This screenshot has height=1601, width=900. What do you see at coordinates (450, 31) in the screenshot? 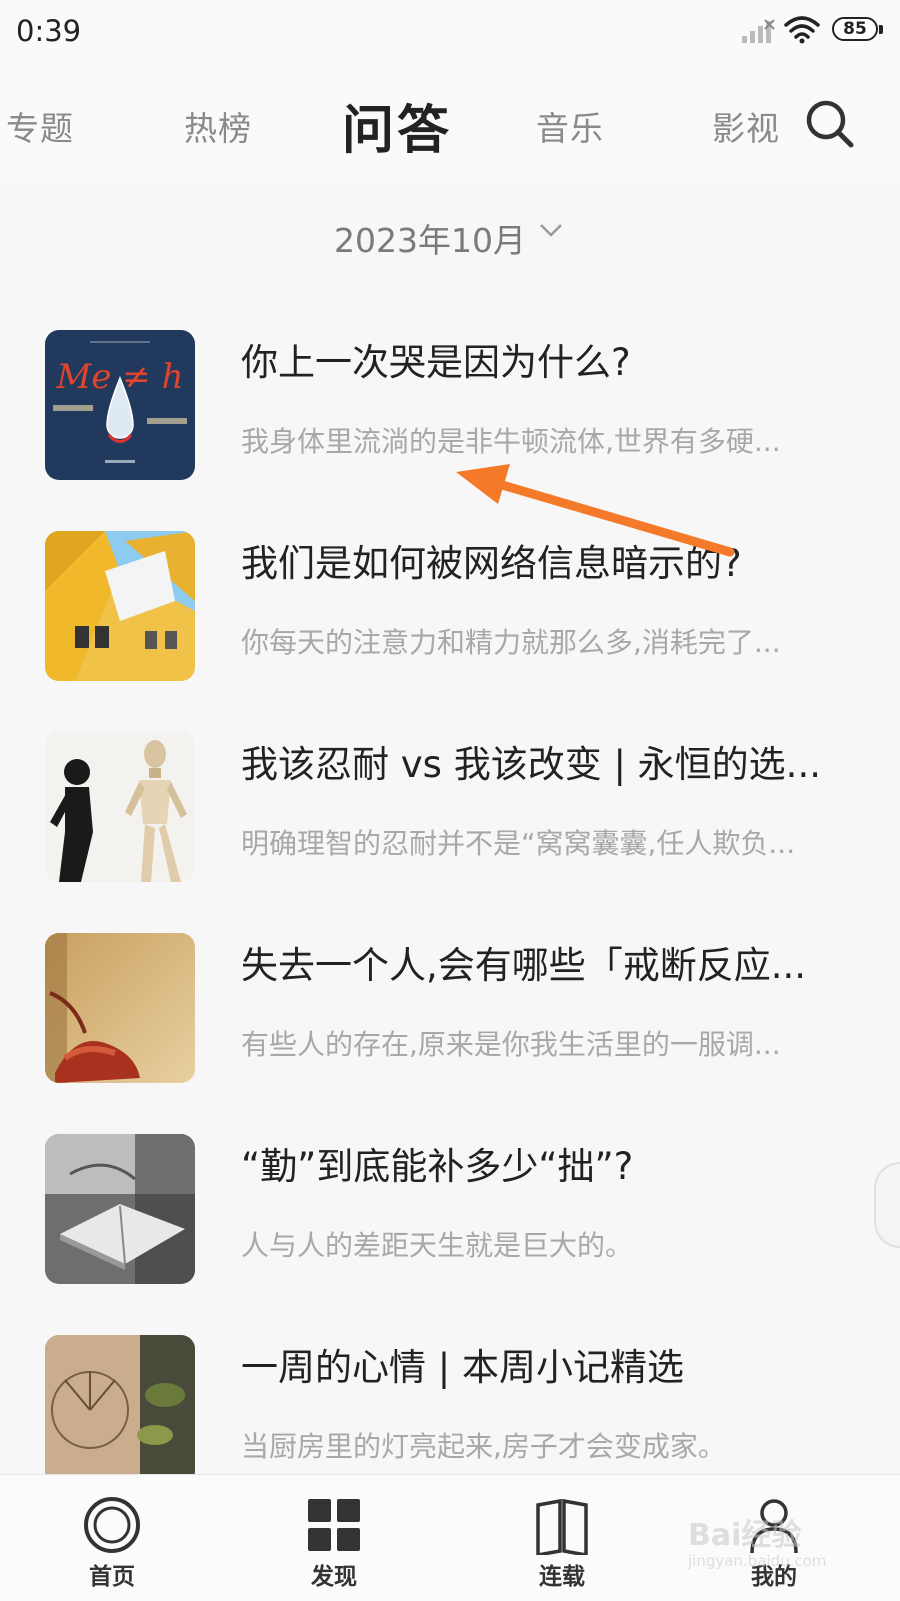
I see `status-bar: 0:39 85` at bounding box center [450, 31].